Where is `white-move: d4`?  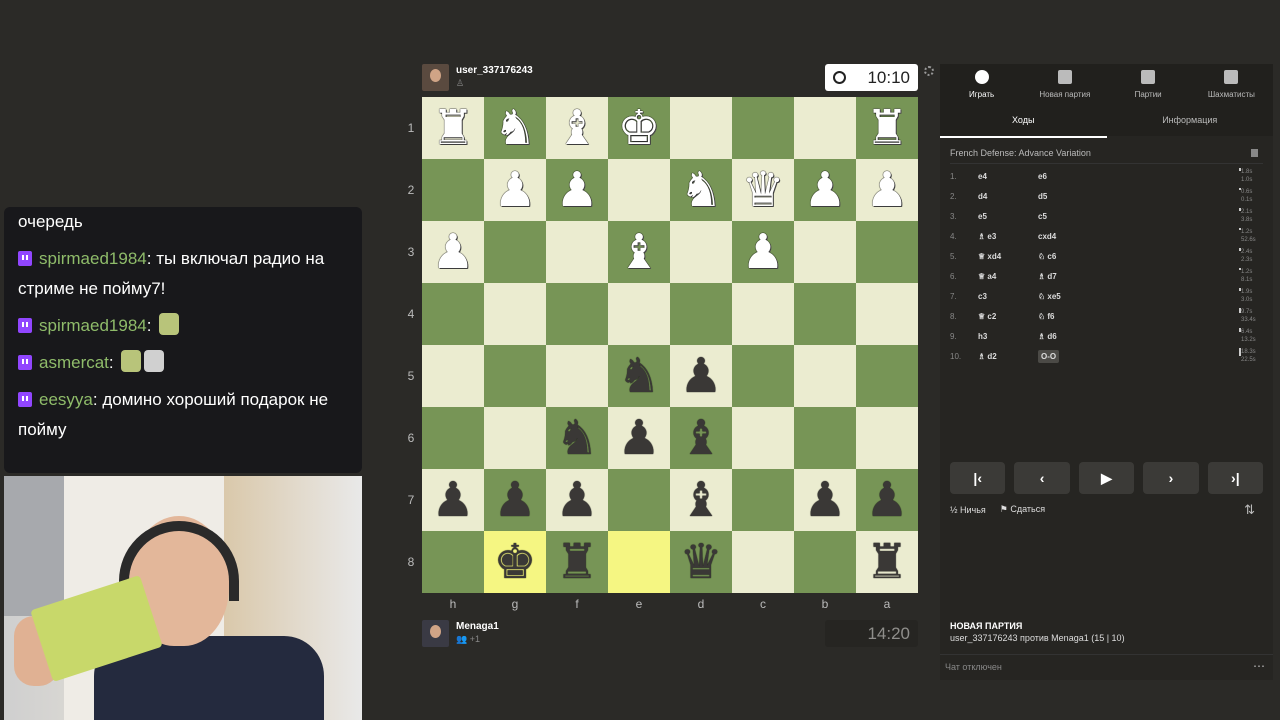
white-move: d4 is located at coordinates (1008, 196).